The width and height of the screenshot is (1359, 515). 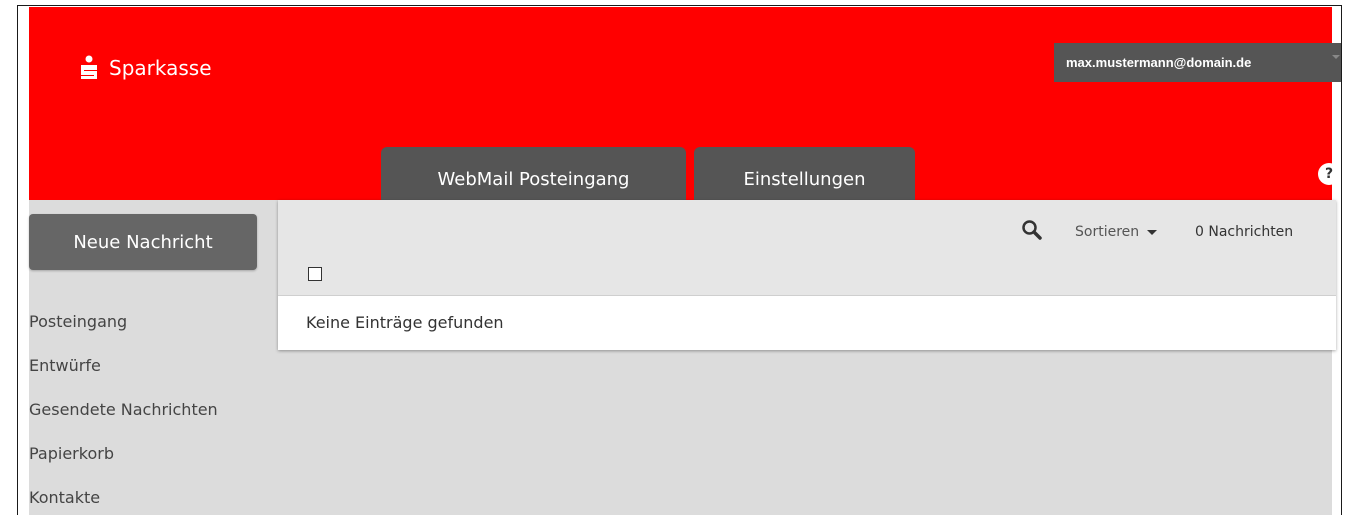 I want to click on tab-settings: Einstellungen, so click(x=804, y=176).